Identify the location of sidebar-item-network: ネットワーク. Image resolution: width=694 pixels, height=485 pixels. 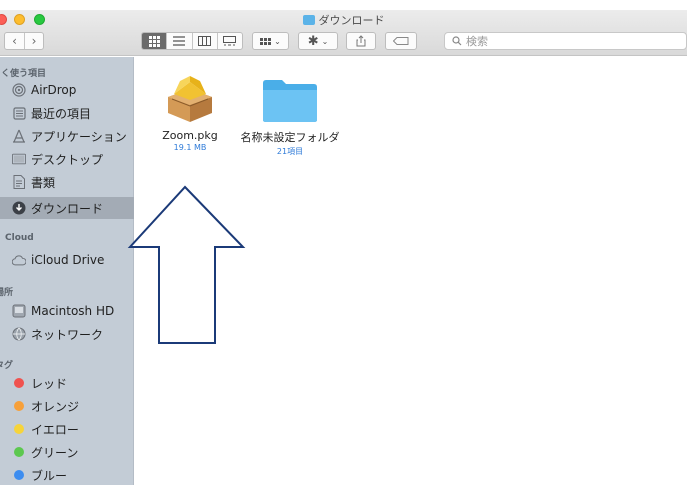
(67, 334).